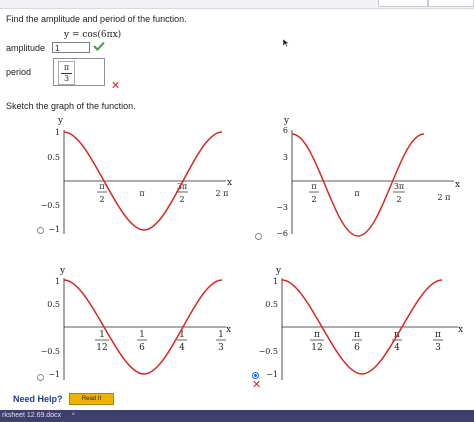  What do you see at coordinates (399, 186) in the screenshot?
I see `x-tick-num: 3π` at bounding box center [399, 186].